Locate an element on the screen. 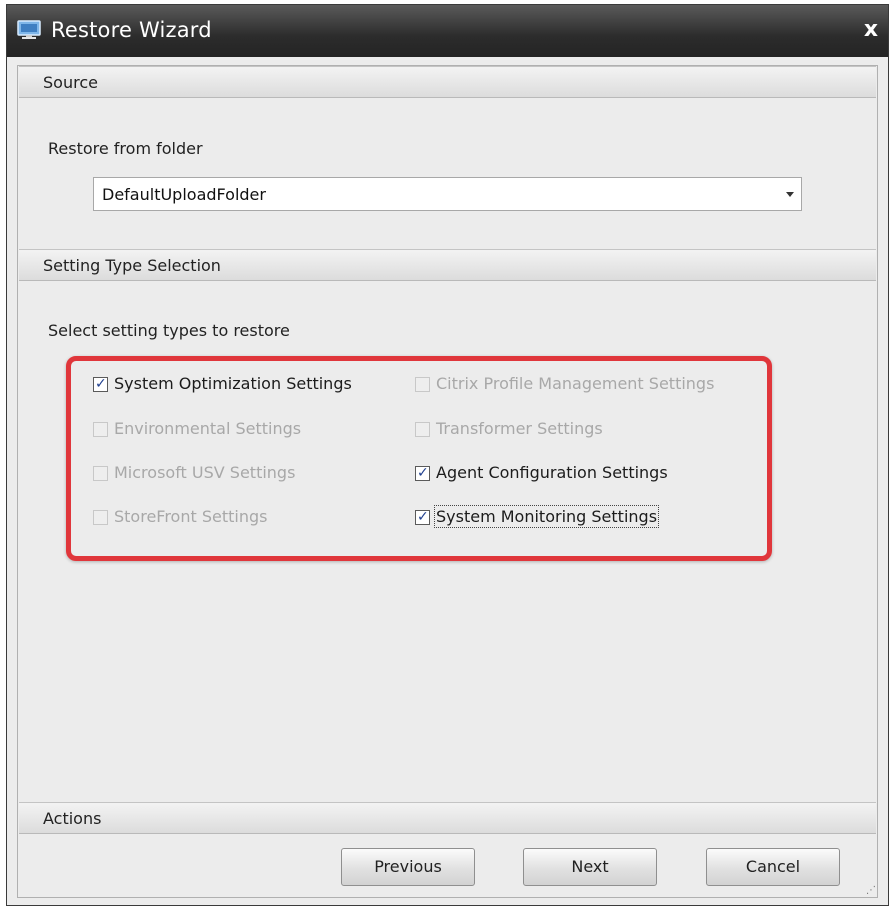 The height and width of the screenshot is (911, 891). chevron-down-icon is located at coordinates (790, 194).